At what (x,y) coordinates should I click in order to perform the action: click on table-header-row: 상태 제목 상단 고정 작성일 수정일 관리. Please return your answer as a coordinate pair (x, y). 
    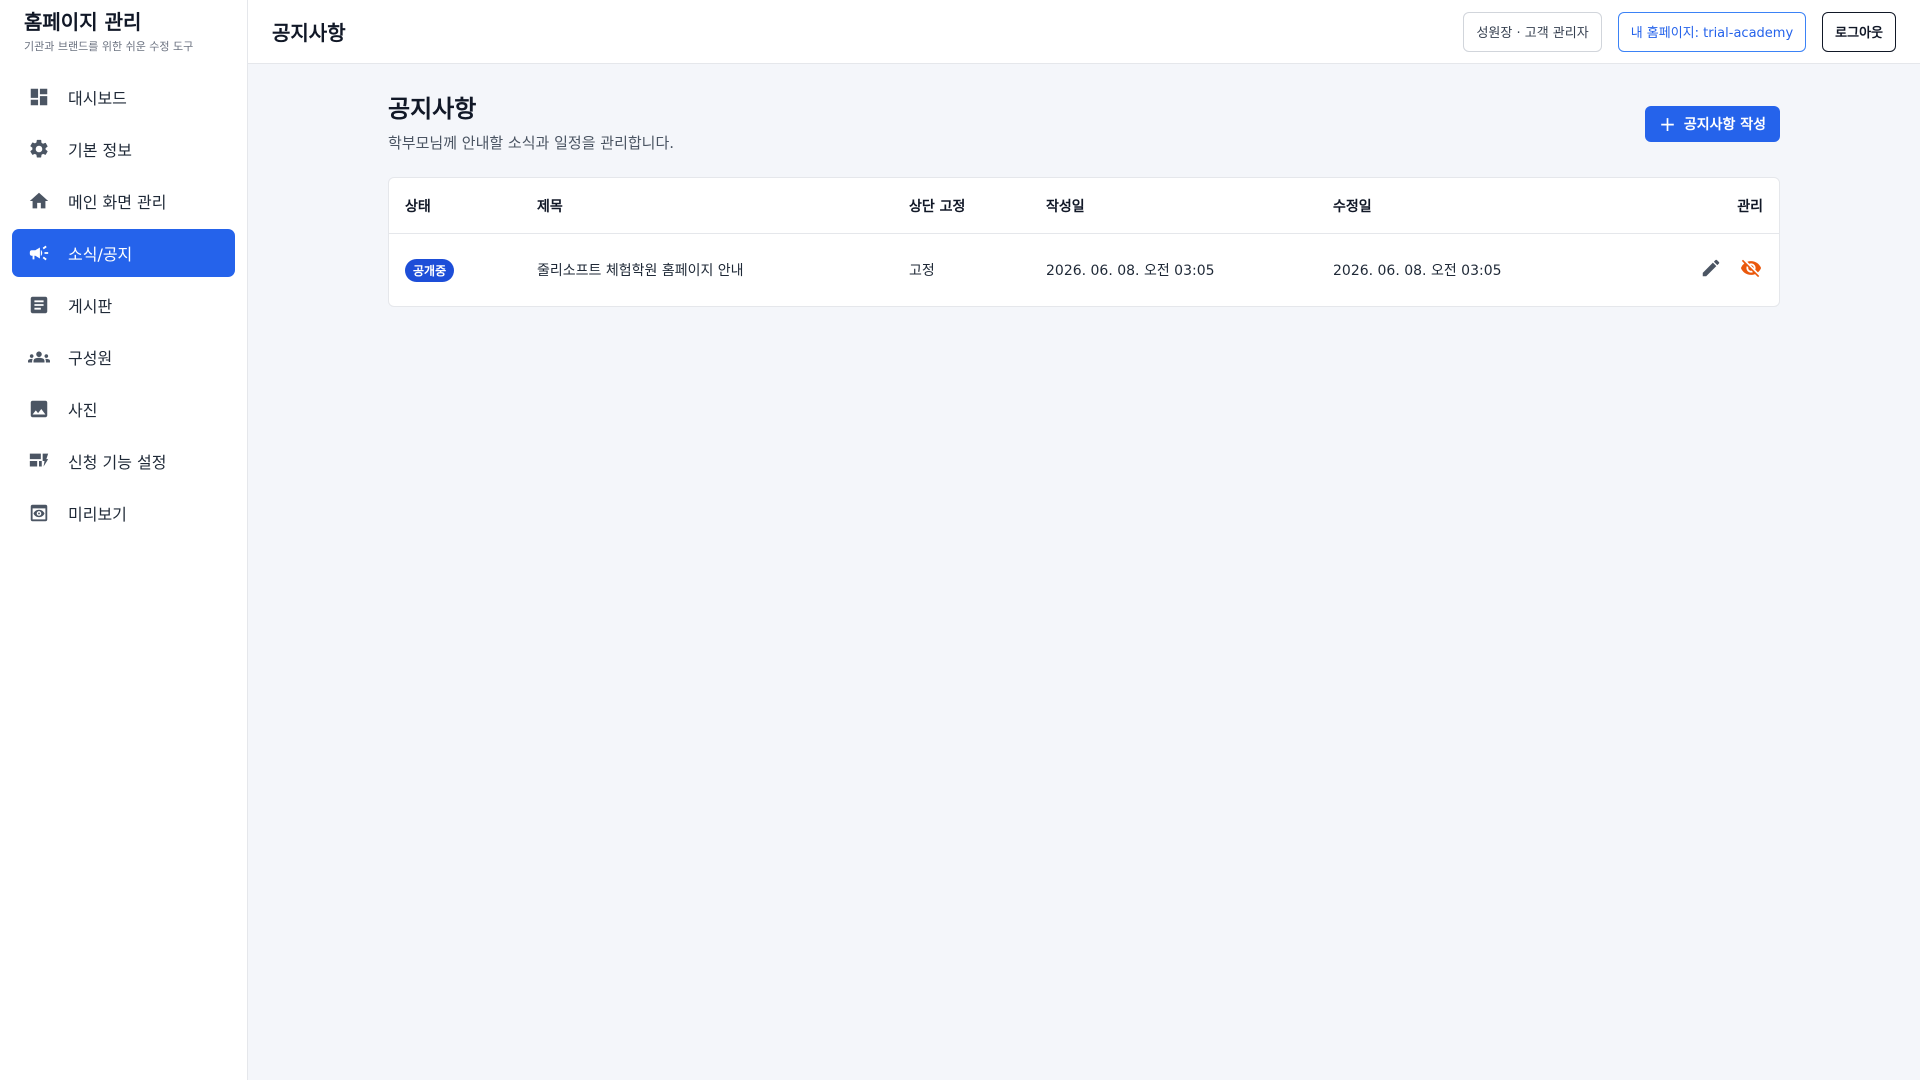
    Looking at the image, I should click on (1084, 206).